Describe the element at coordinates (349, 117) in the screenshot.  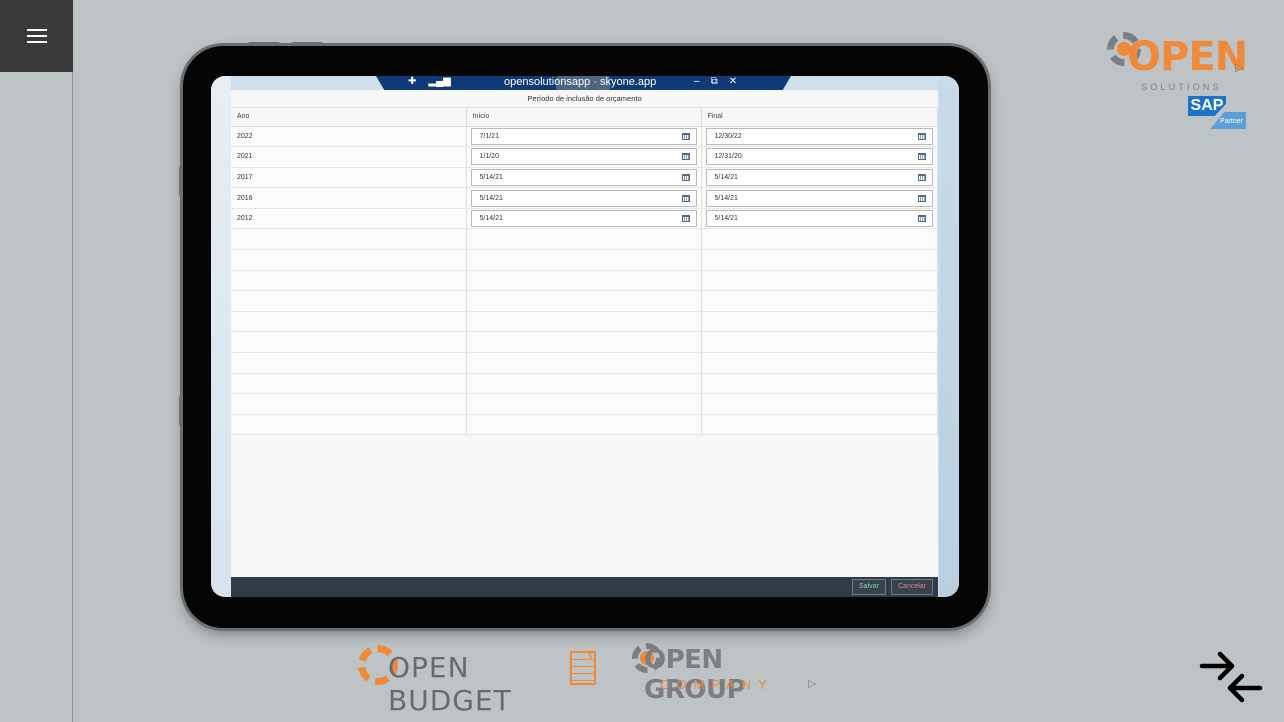
I see `column-header-ano: Ano` at that location.